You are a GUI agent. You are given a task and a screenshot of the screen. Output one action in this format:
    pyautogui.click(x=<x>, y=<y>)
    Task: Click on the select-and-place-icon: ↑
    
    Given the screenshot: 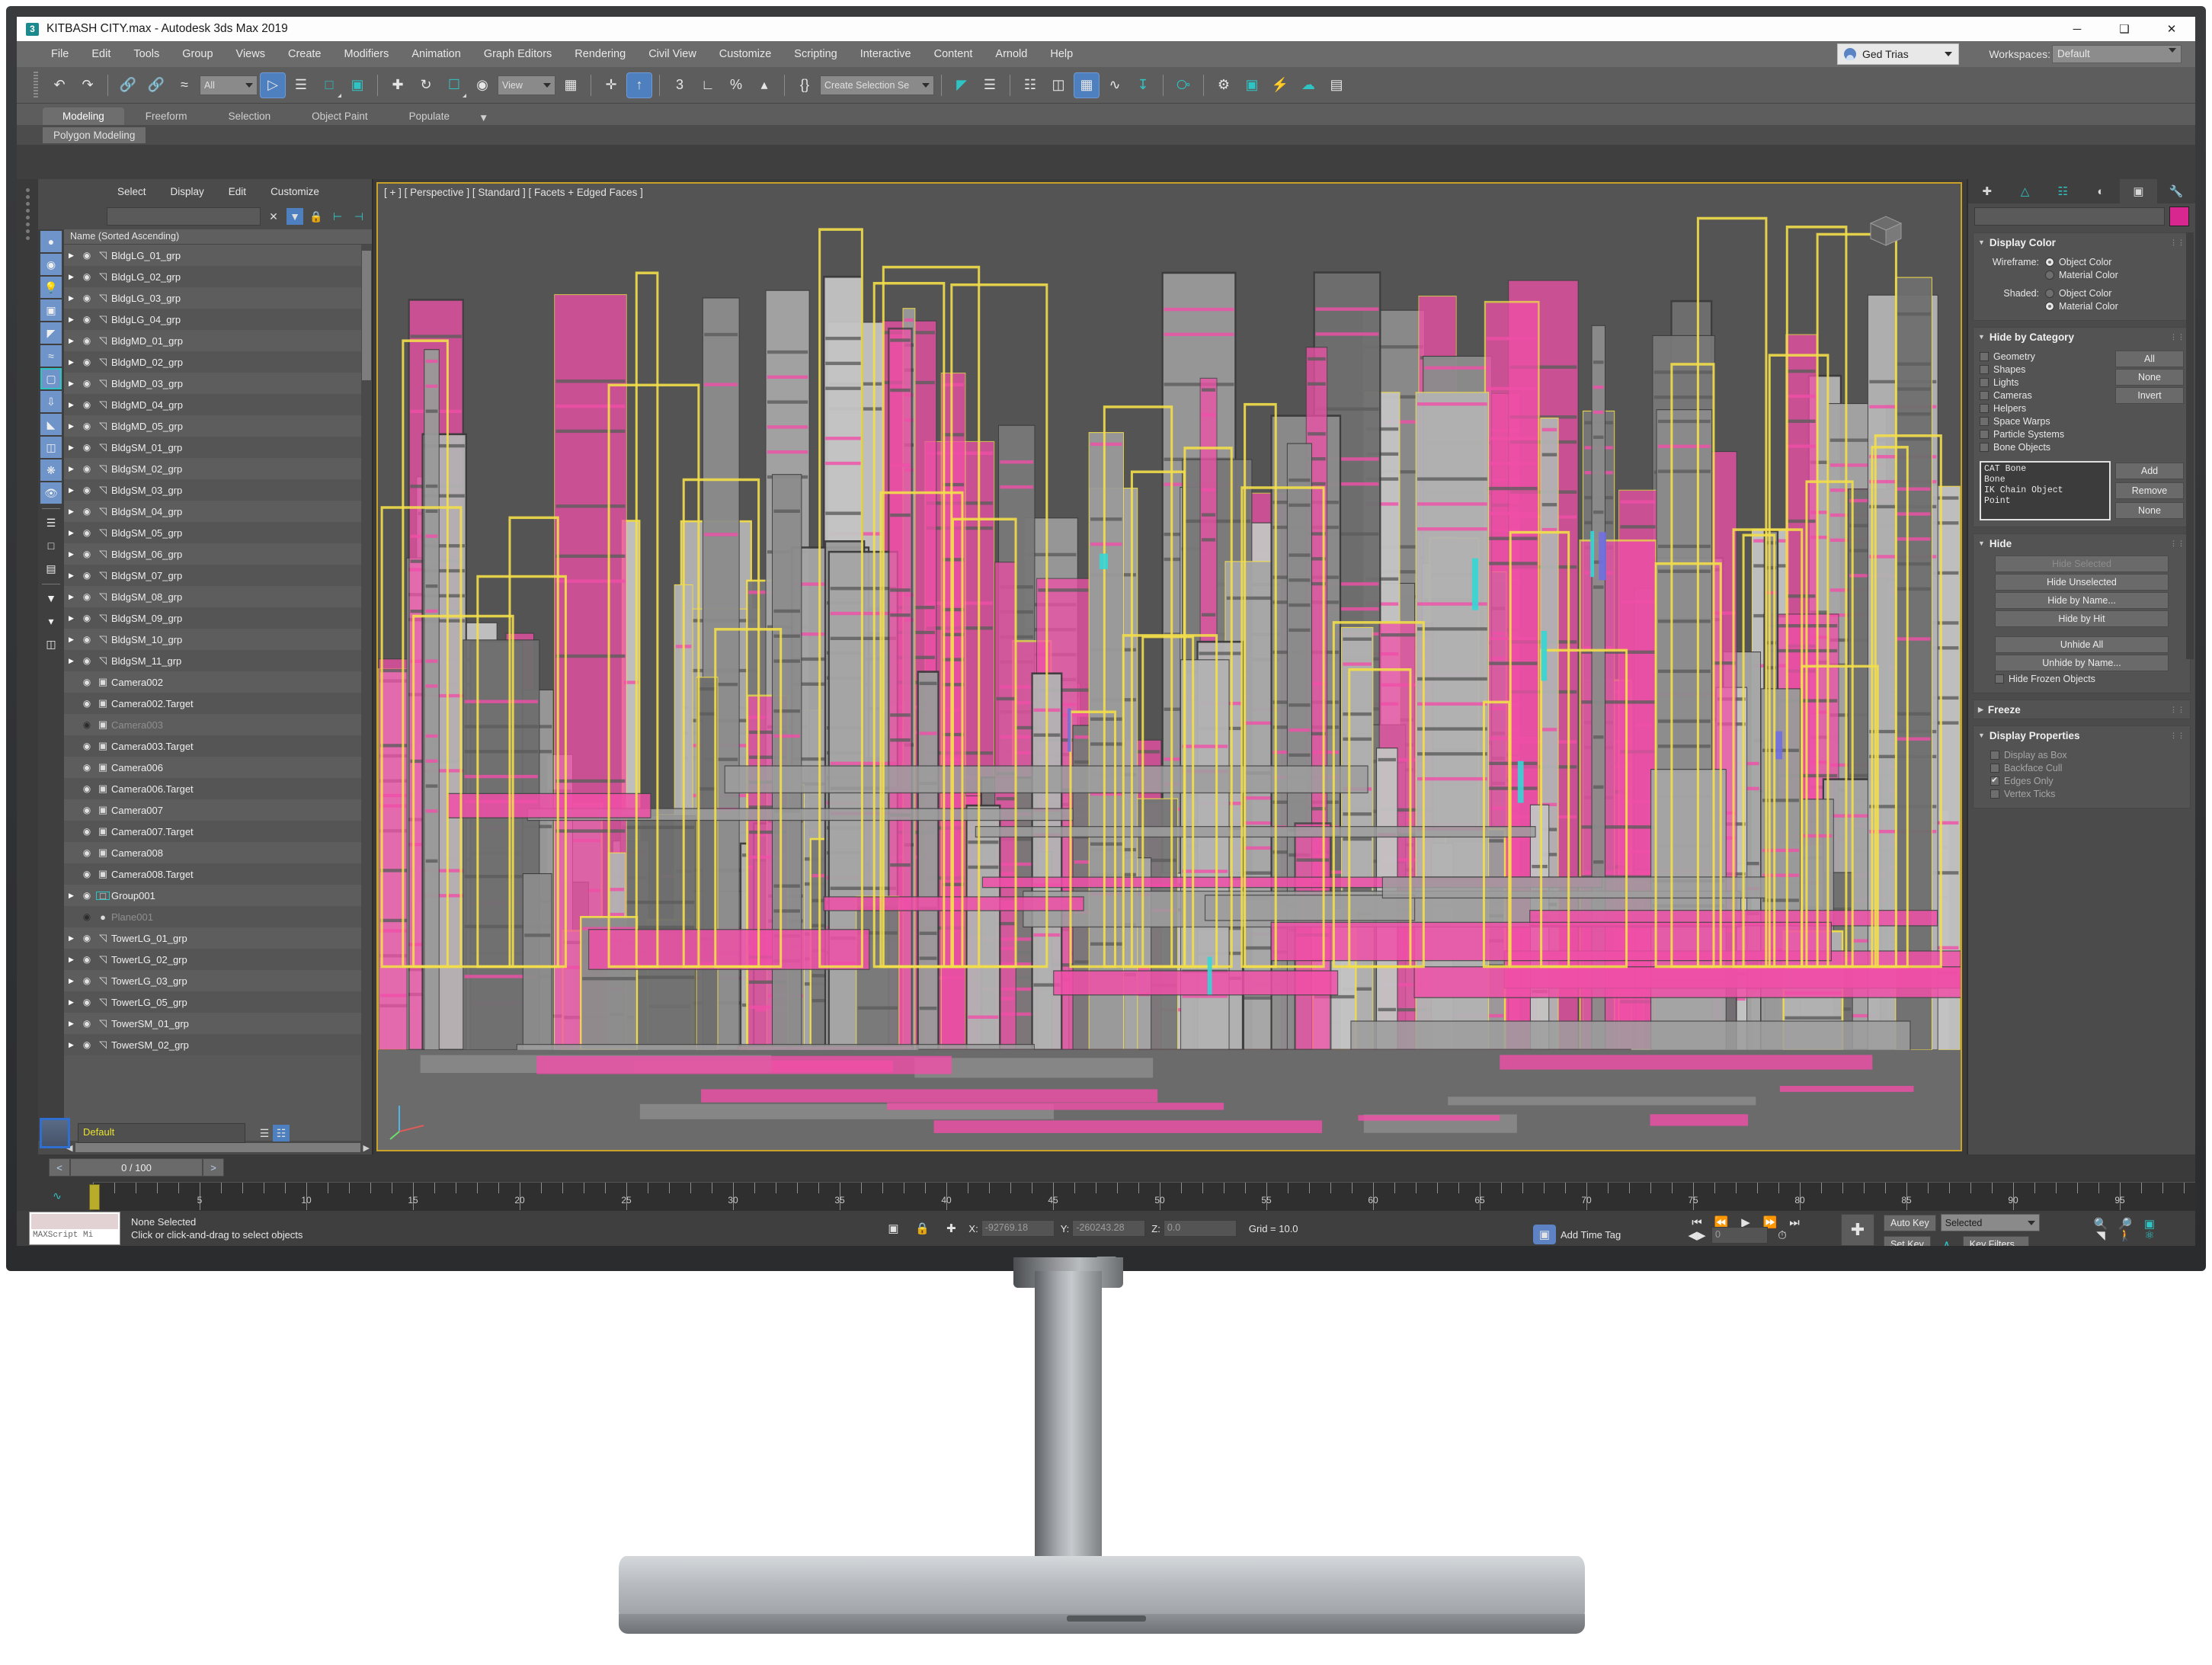 What is the action you would take?
    pyautogui.click(x=639, y=85)
    